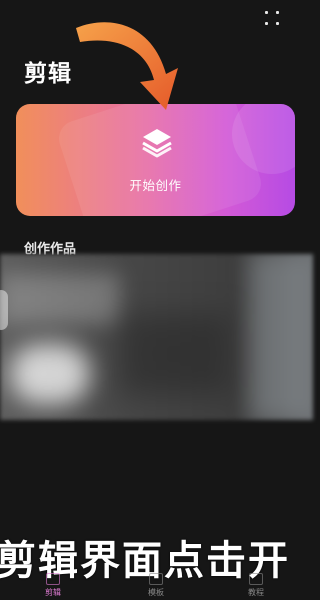 The width and height of the screenshot is (320, 600). I want to click on nav-tab-templates: 模板, so click(156, 585).